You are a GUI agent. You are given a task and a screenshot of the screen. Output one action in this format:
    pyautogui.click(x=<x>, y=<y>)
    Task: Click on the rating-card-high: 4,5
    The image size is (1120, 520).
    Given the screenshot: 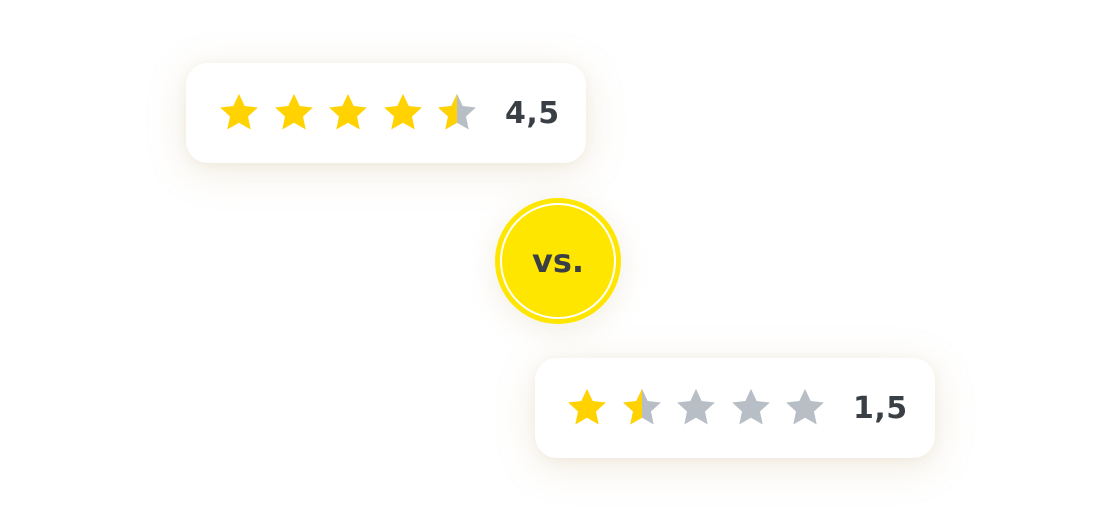 What is the action you would take?
    pyautogui.click(x=386, y=113)
    